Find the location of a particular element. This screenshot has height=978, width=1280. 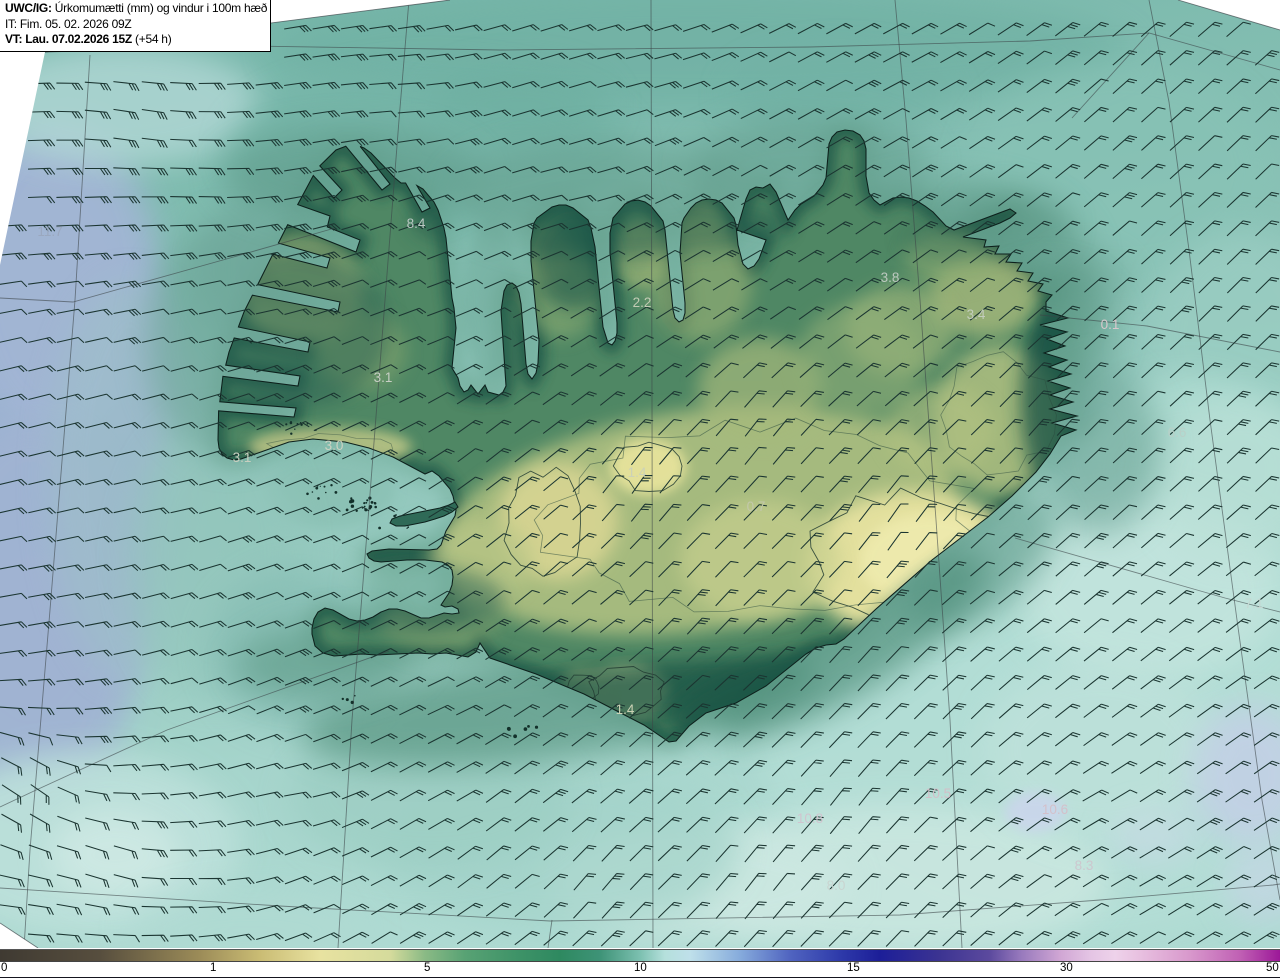

svg-text: 10.5 is located at coordinates (938, 793).